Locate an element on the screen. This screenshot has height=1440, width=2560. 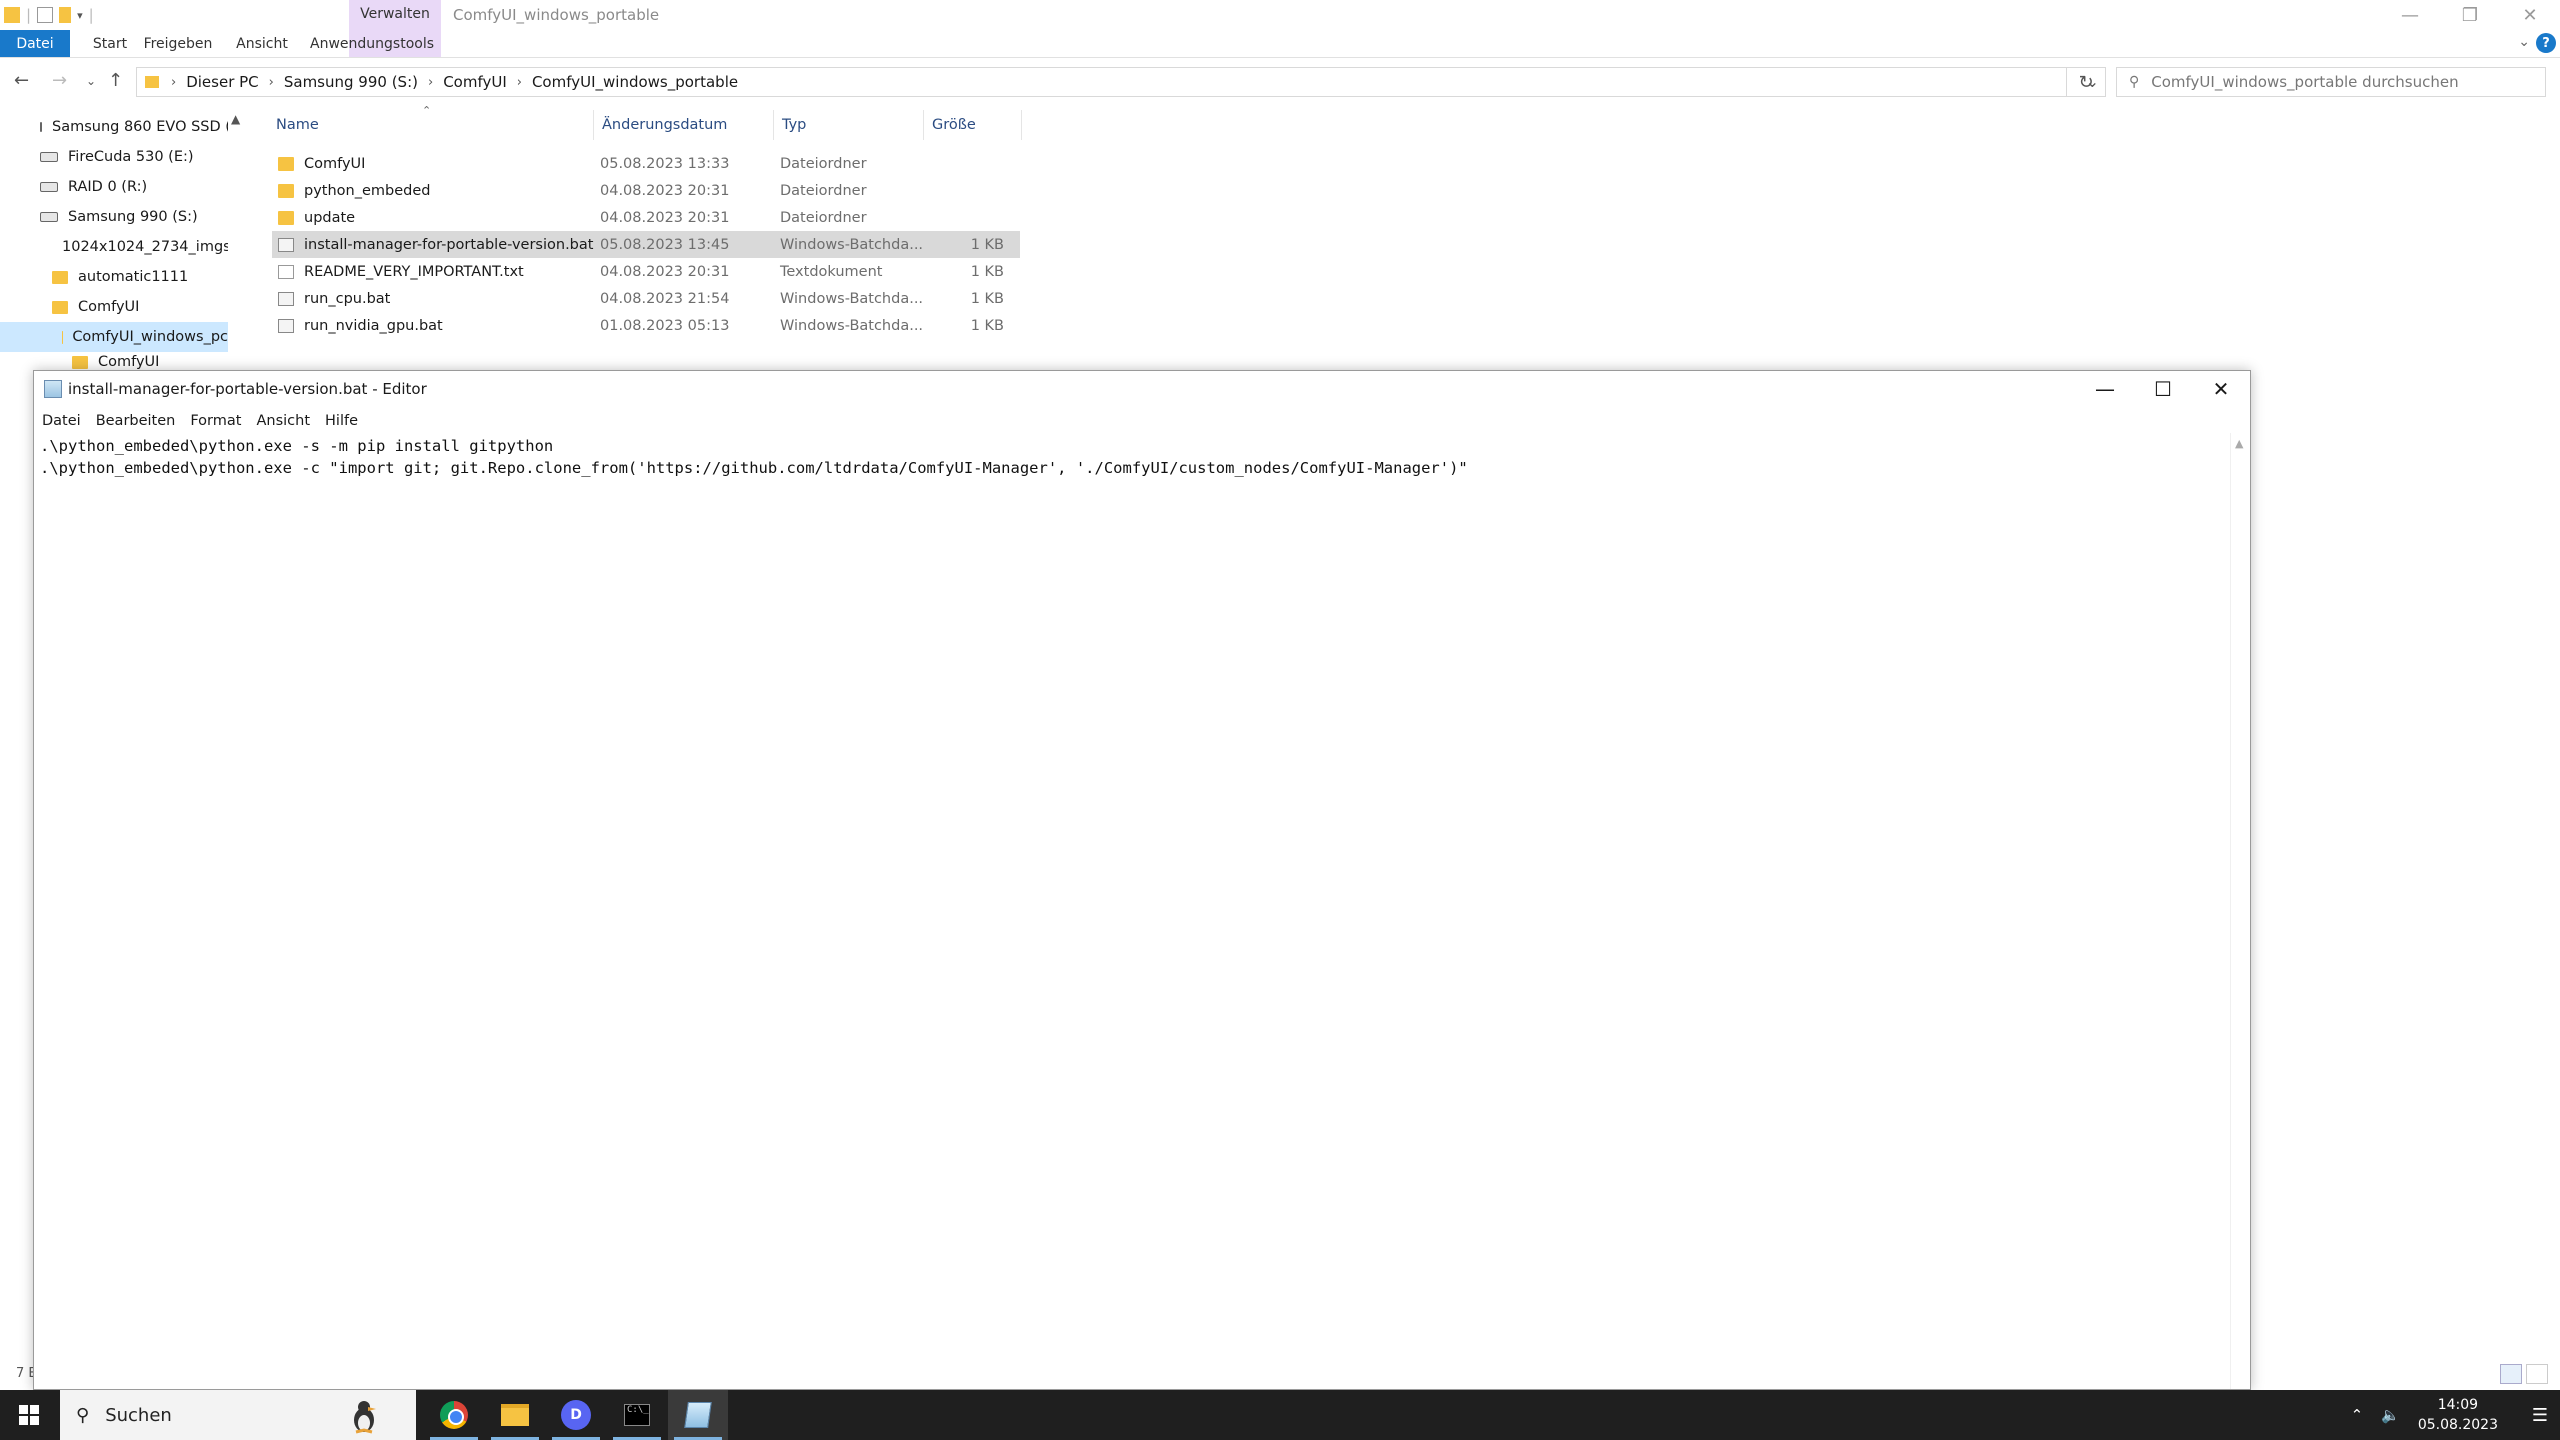
windows-logo-icon is located at coordinates (29, 1415).